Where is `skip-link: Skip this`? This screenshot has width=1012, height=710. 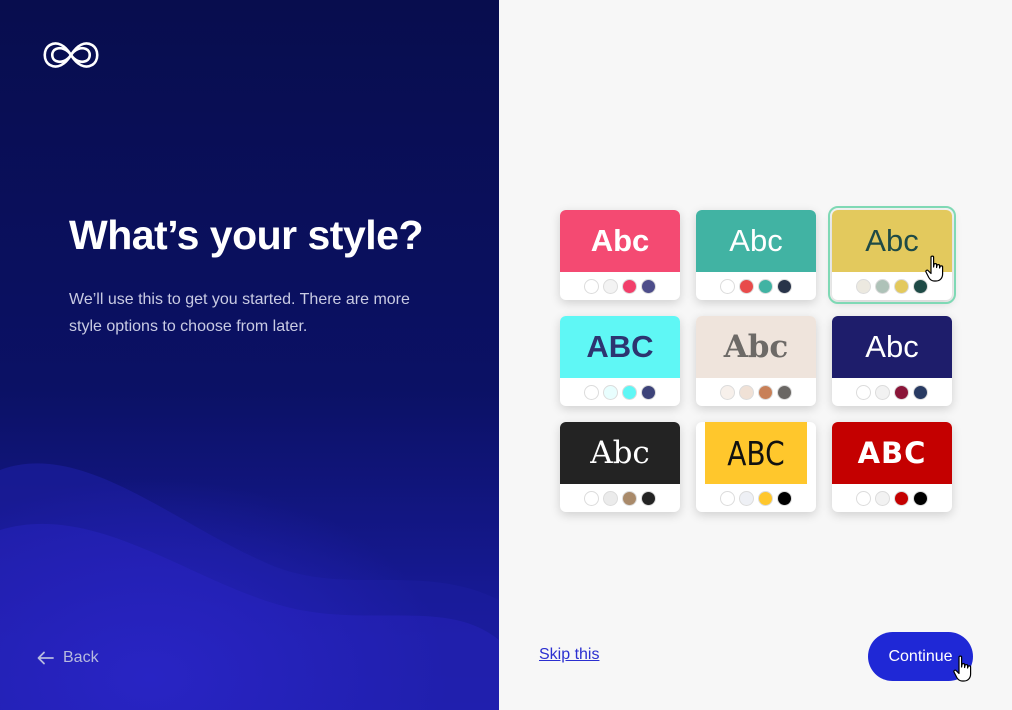 skip-link: Skip this is located at coordinates (569, 655).